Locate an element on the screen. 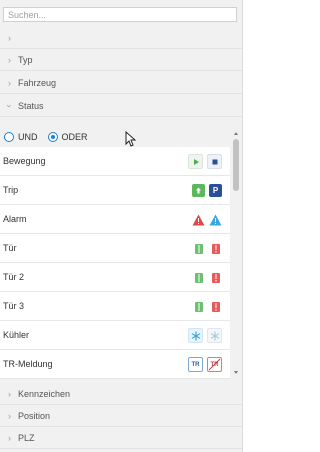  radio-und-circle is located at coordinates (9, 137).